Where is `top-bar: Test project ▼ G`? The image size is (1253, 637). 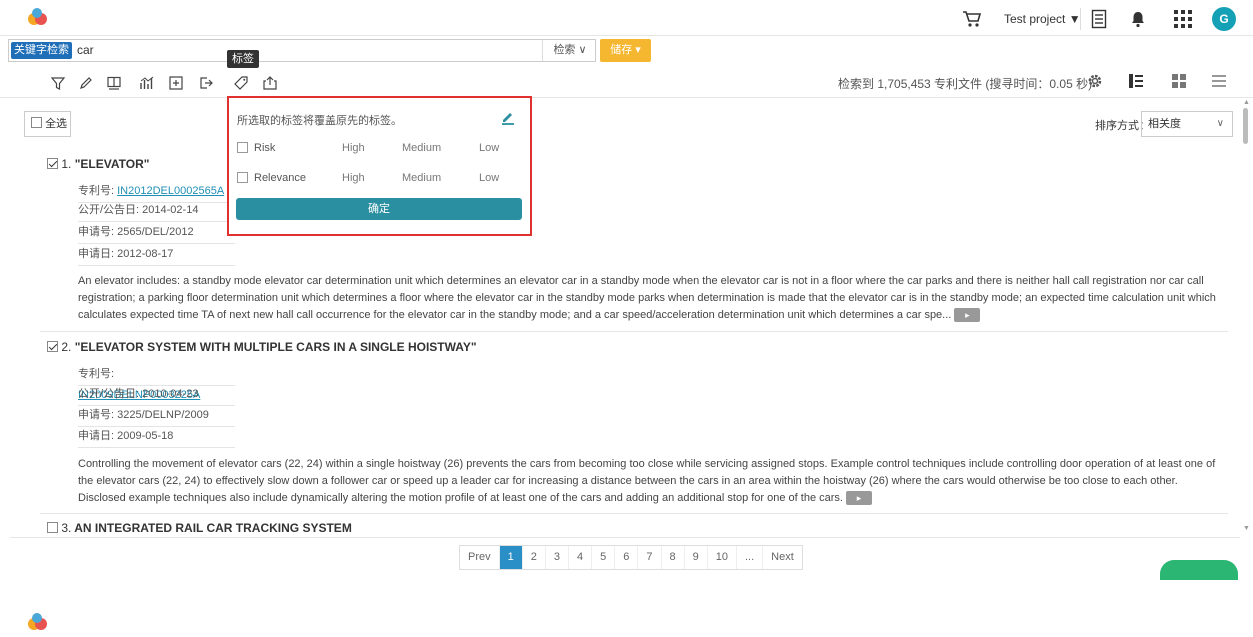
top-bar: Test project ▼ G is located at coordinates (626, 18).